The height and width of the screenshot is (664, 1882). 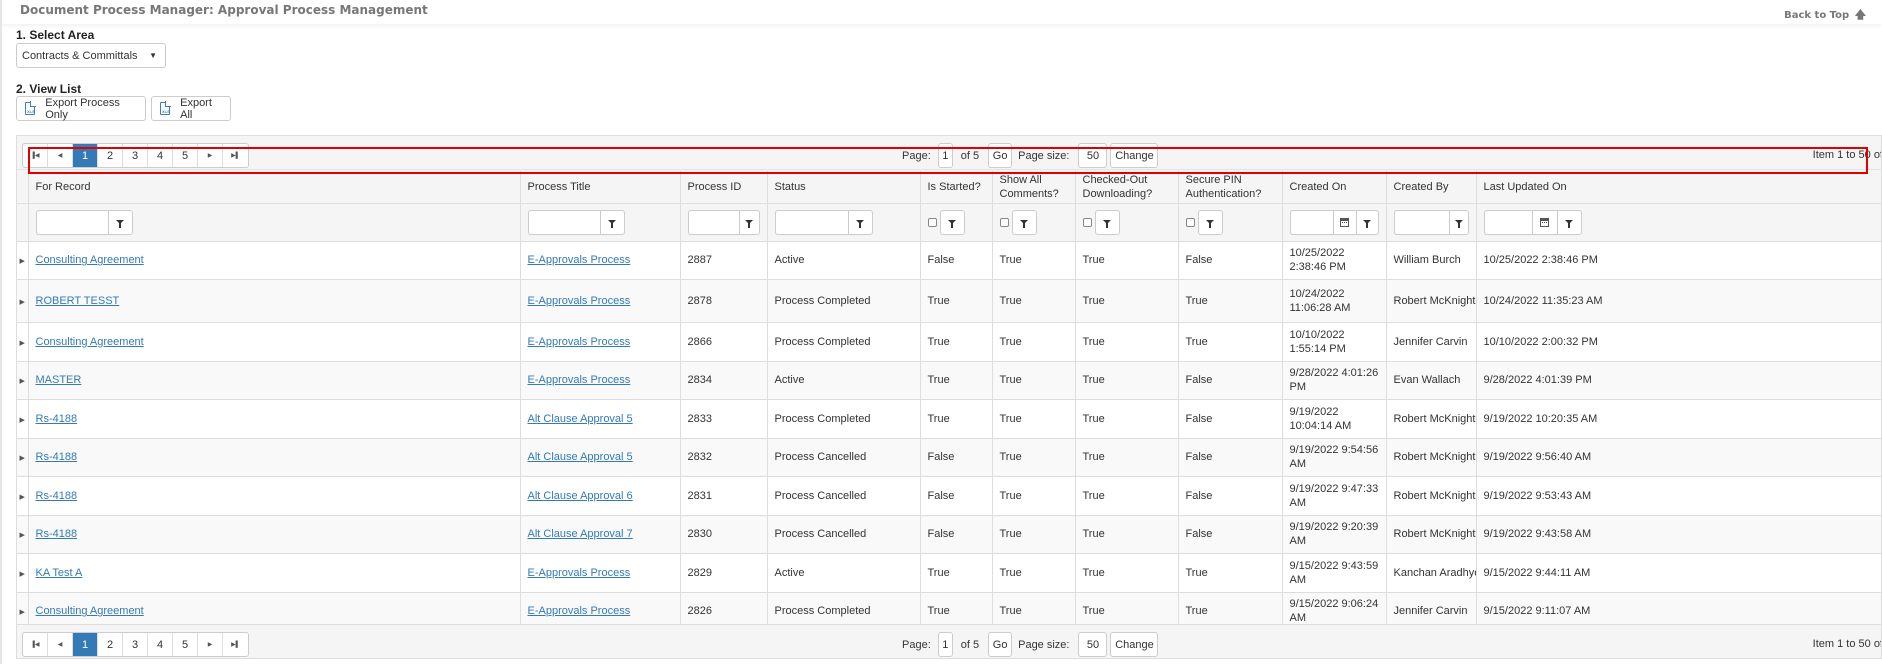 I want to click on for-record-link: MASTER, so click(x=59, y=380).